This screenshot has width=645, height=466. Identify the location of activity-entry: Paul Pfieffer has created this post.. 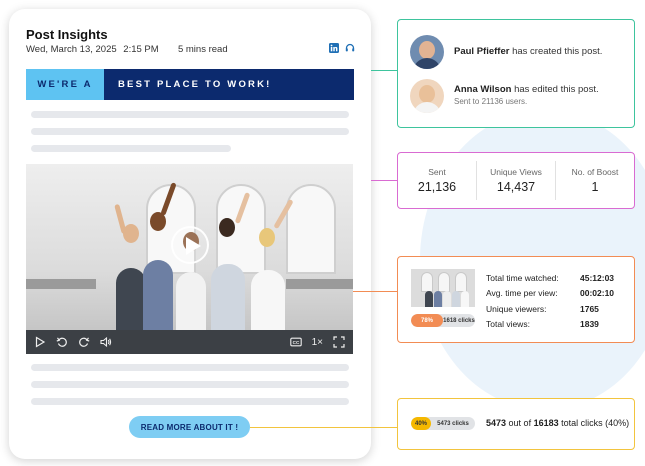
(506, 52).